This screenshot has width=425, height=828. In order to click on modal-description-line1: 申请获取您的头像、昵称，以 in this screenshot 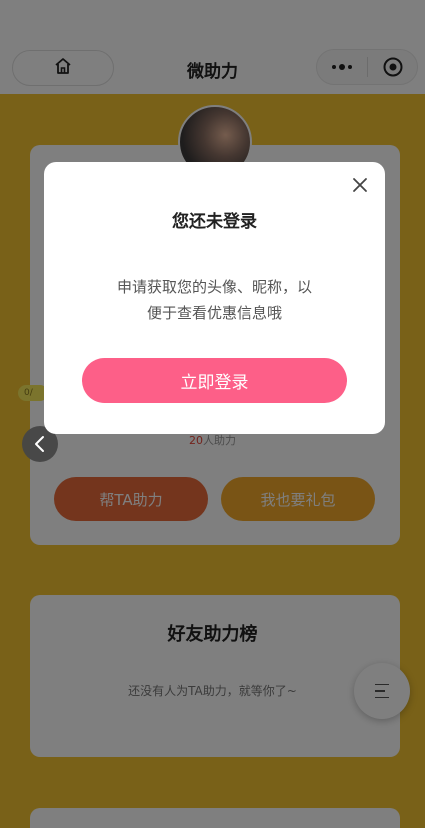, I will do `click(214, 287)`.